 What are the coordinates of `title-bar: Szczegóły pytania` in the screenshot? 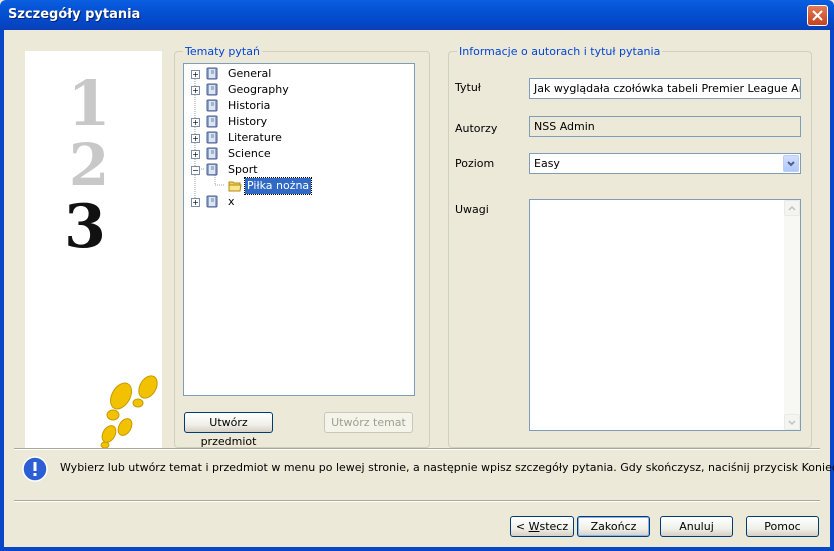 It's located at (417, 15).